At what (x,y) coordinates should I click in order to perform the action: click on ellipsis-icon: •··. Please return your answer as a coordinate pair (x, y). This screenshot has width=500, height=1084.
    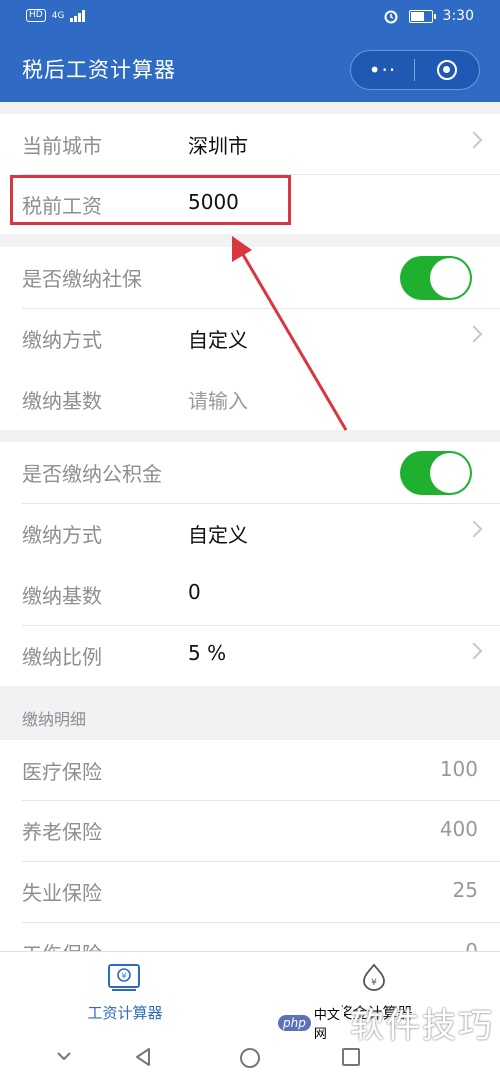
    Looking at the image, I should click on (382, 70).